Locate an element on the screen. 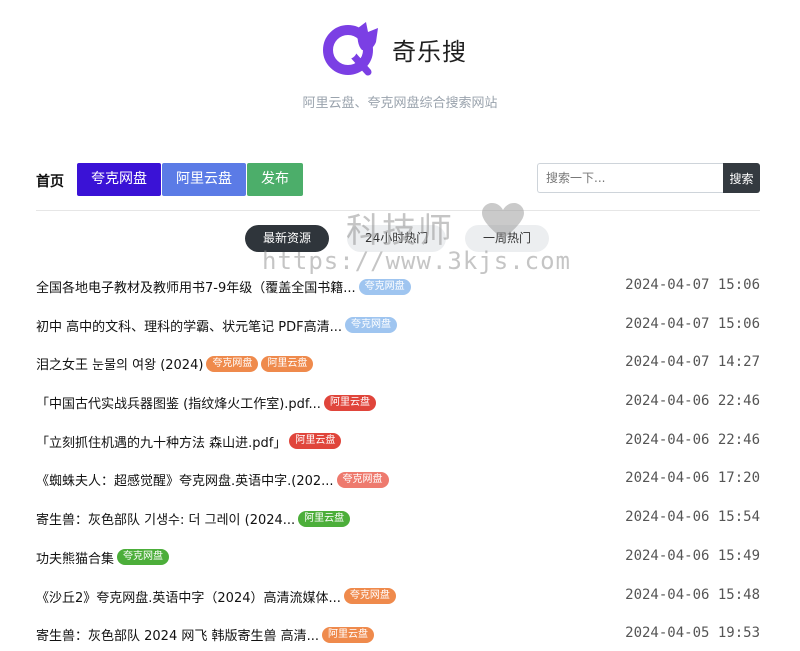 The image size is (800, 651). resource-title-link: 「立刻抓住机遇的九十种方法 森山进.pdf」 阿里云盘 is located at coordinates (189, 441).